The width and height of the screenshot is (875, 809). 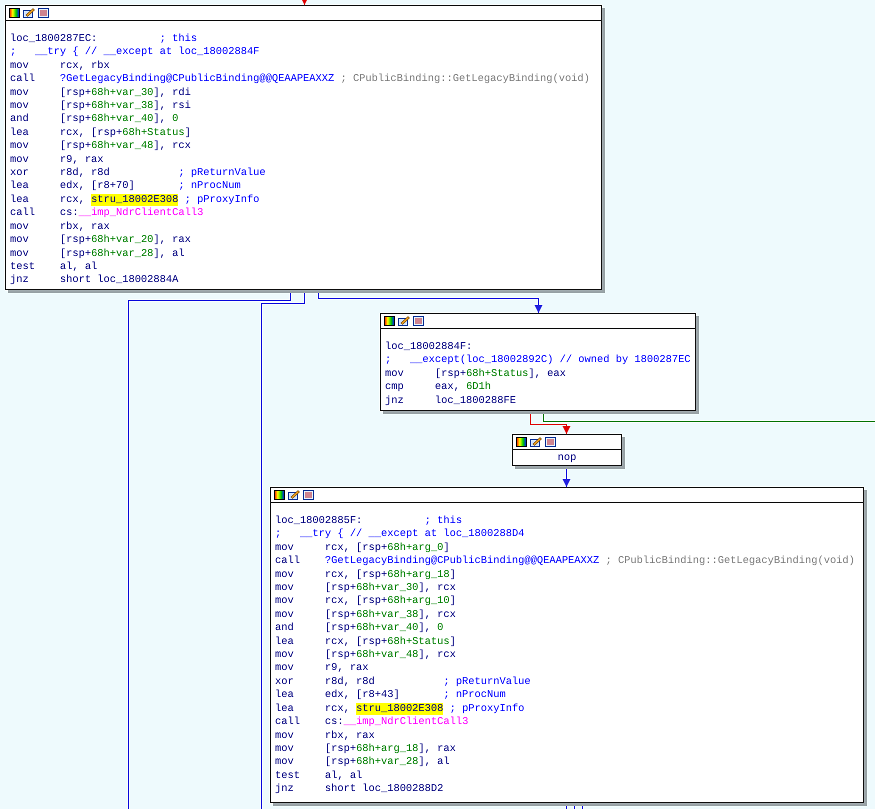 What do you see at coordinates (475, 401) in the screenshot?
I see `instruction-operands: loc_1800288FE` at bounding box center [475, 401].